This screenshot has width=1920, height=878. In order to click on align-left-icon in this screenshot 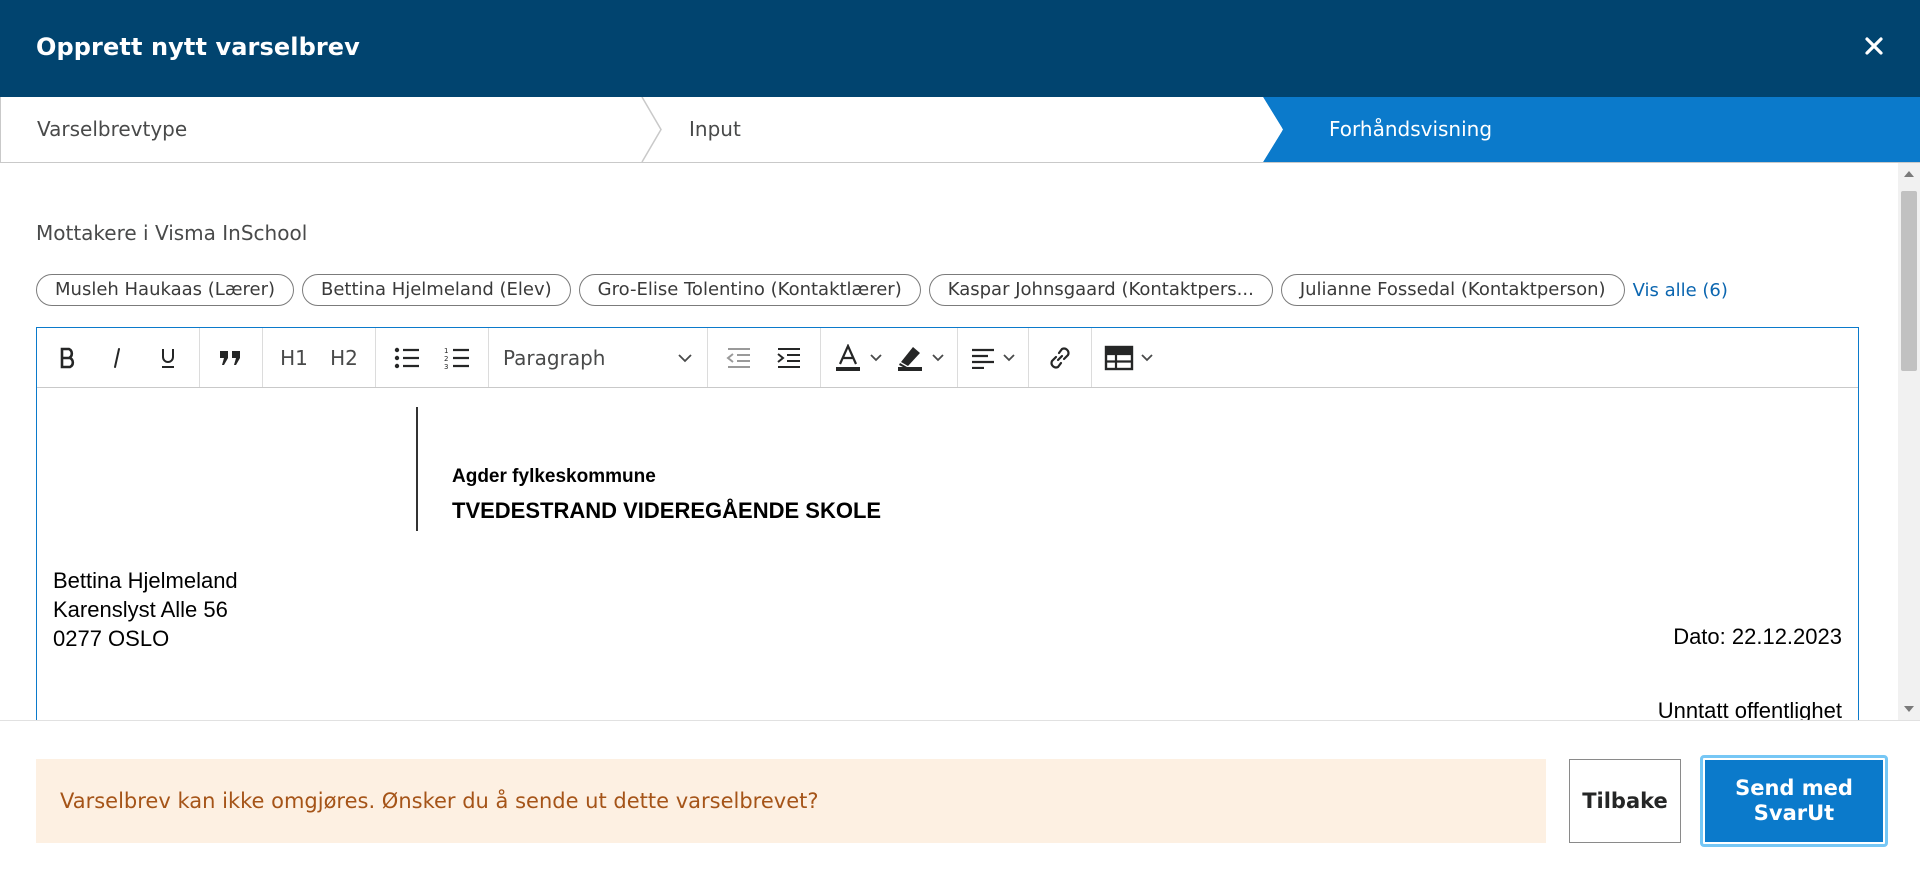, I will do `click(983, 358)`.